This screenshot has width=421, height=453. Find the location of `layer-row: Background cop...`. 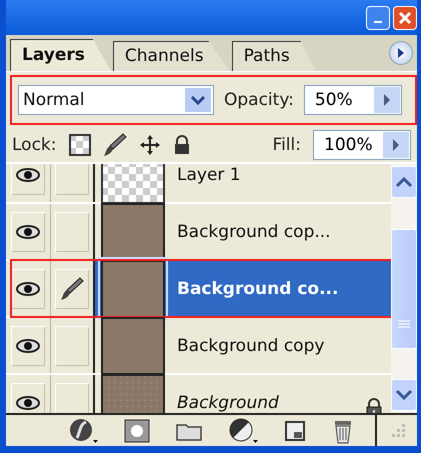

layer-row: Background cop... is located at coordinates (243, 231).